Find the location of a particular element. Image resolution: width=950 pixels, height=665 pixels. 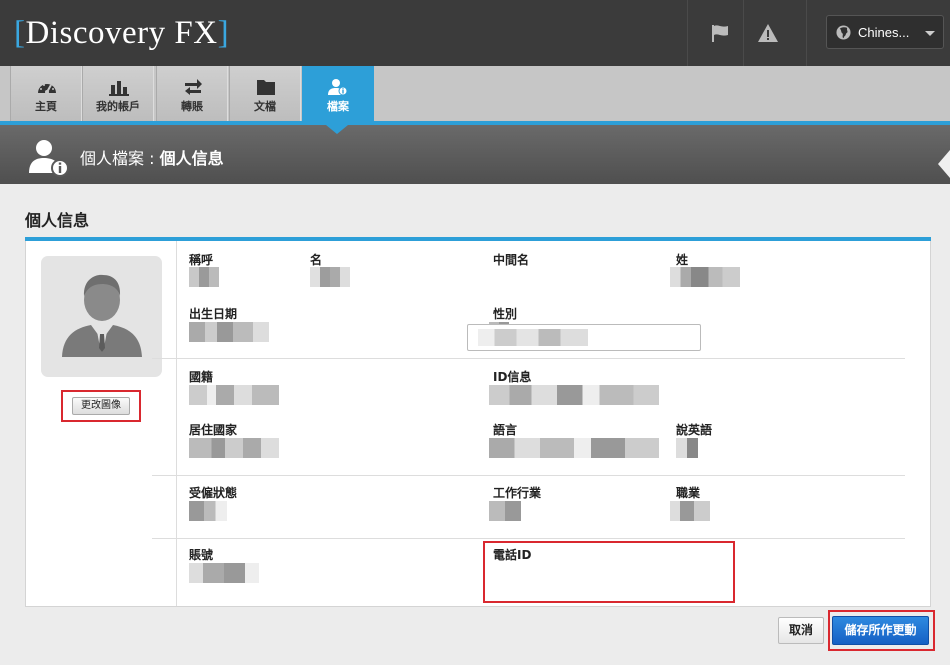

phone-id-value is located at coordinates (533, 337).